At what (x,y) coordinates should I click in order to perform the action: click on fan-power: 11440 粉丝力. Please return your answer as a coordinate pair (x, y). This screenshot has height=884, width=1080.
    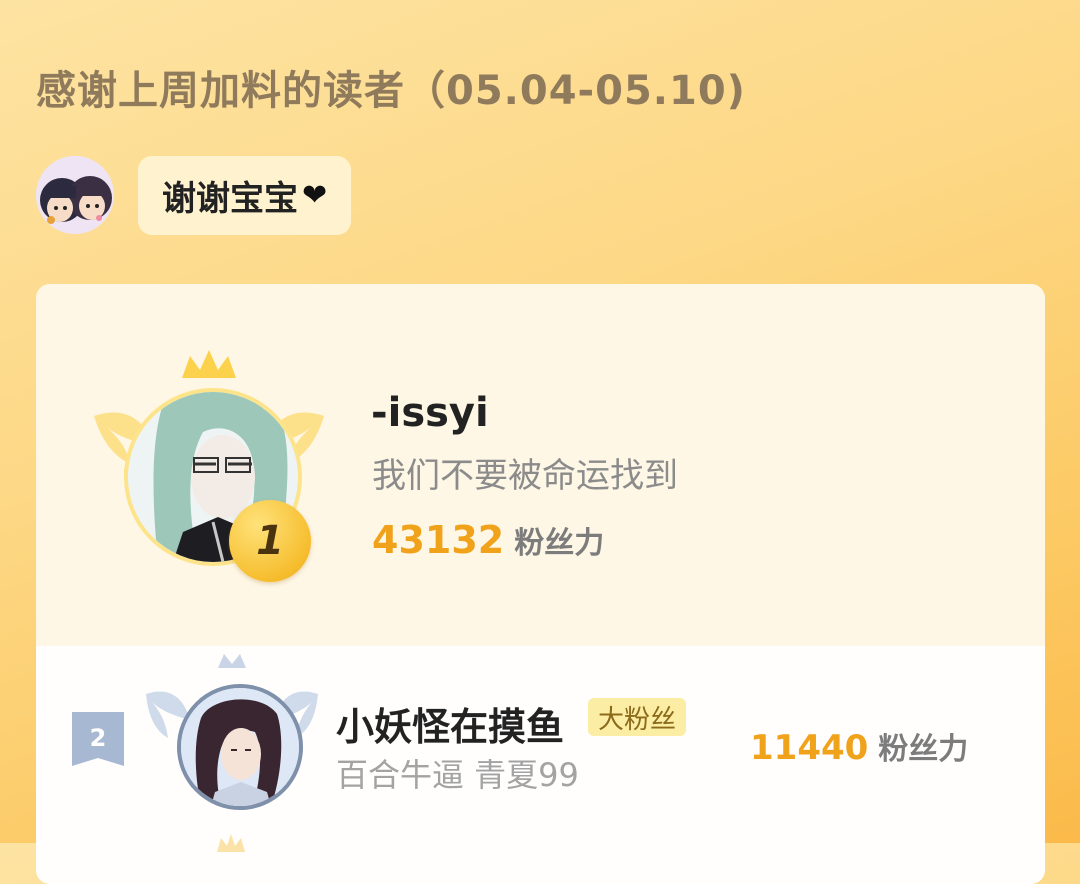
    Looking at the image, I should click on (859, 746).